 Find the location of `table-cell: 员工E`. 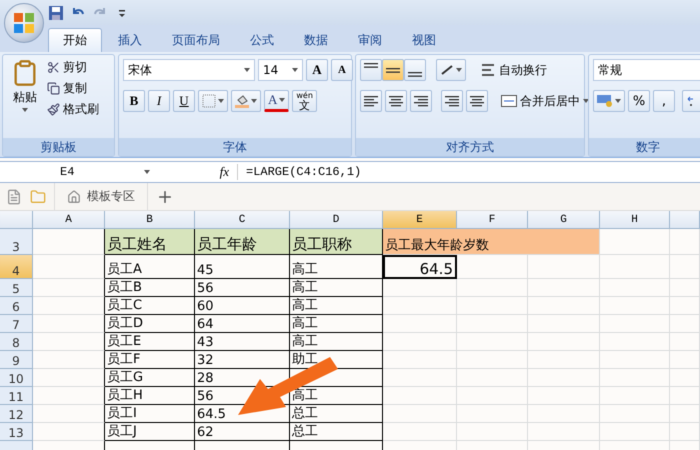

table-cell: 员工E is located at coordinates (150, 342).